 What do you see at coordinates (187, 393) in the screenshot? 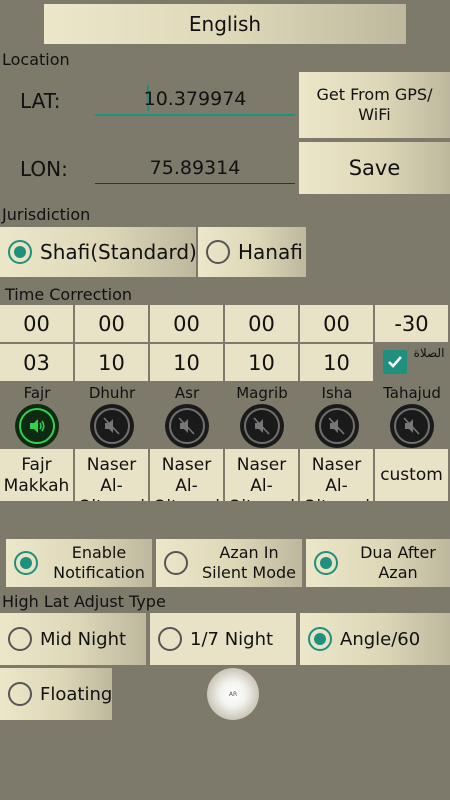
I see `prayer-name-label: Asr` at bounding box center [187, 393].